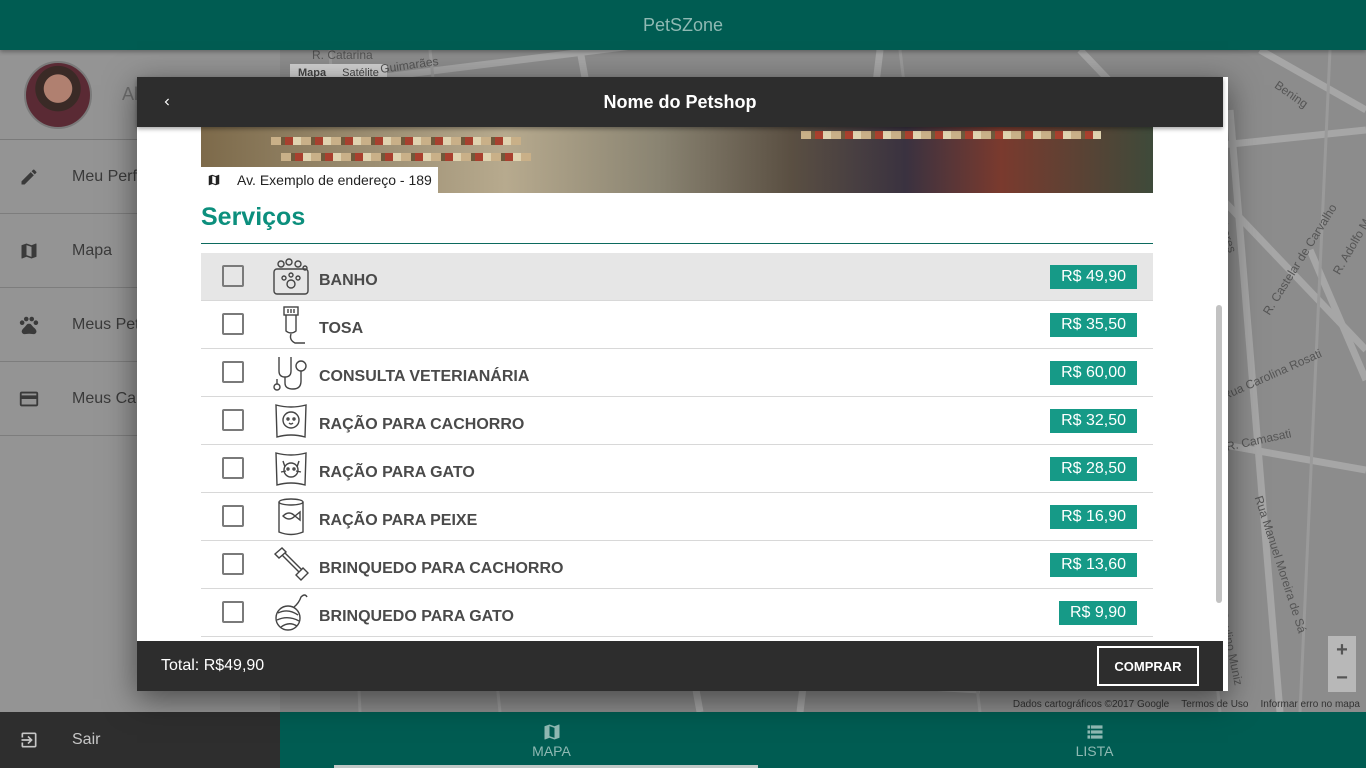  Describe the element at coordinates (291, 276) in the screenshot. I see `bath-icon` at that location.